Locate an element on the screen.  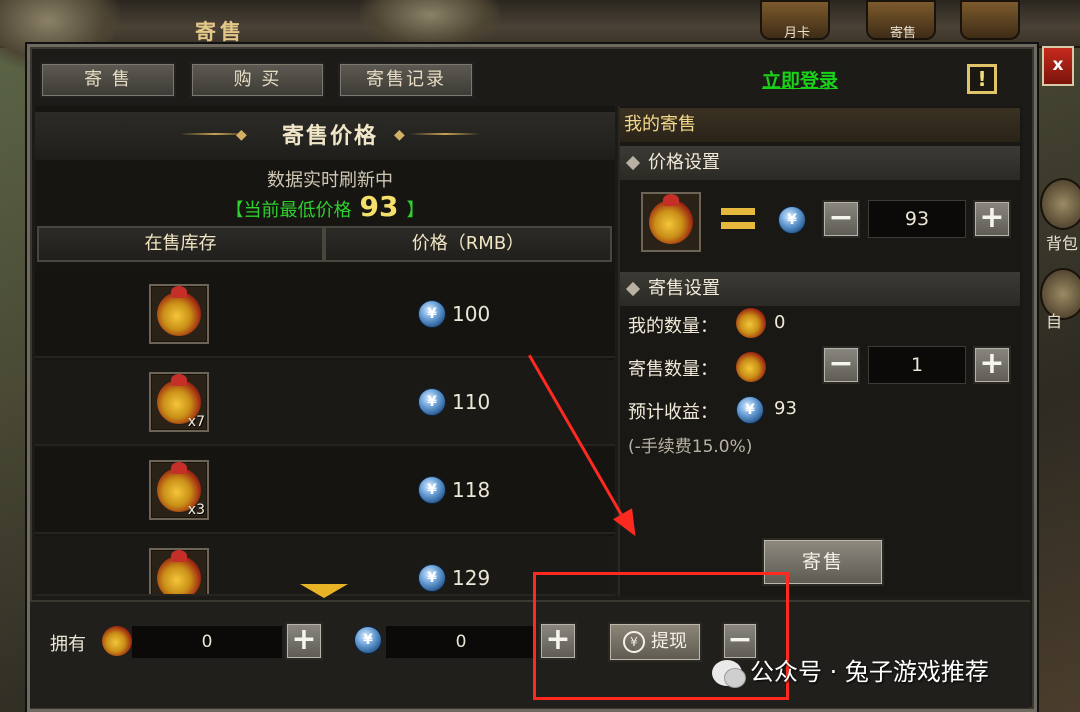
own-label: 拥有 is located at coordinates (68, 644).